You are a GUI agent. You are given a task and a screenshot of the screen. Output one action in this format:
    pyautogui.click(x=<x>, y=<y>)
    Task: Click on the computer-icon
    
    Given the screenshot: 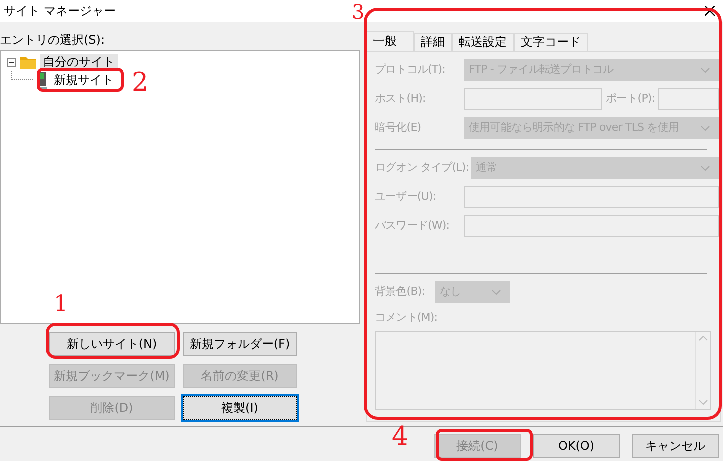 What is the action you would take?
    pyautogui.click(x=42, y=80)
    